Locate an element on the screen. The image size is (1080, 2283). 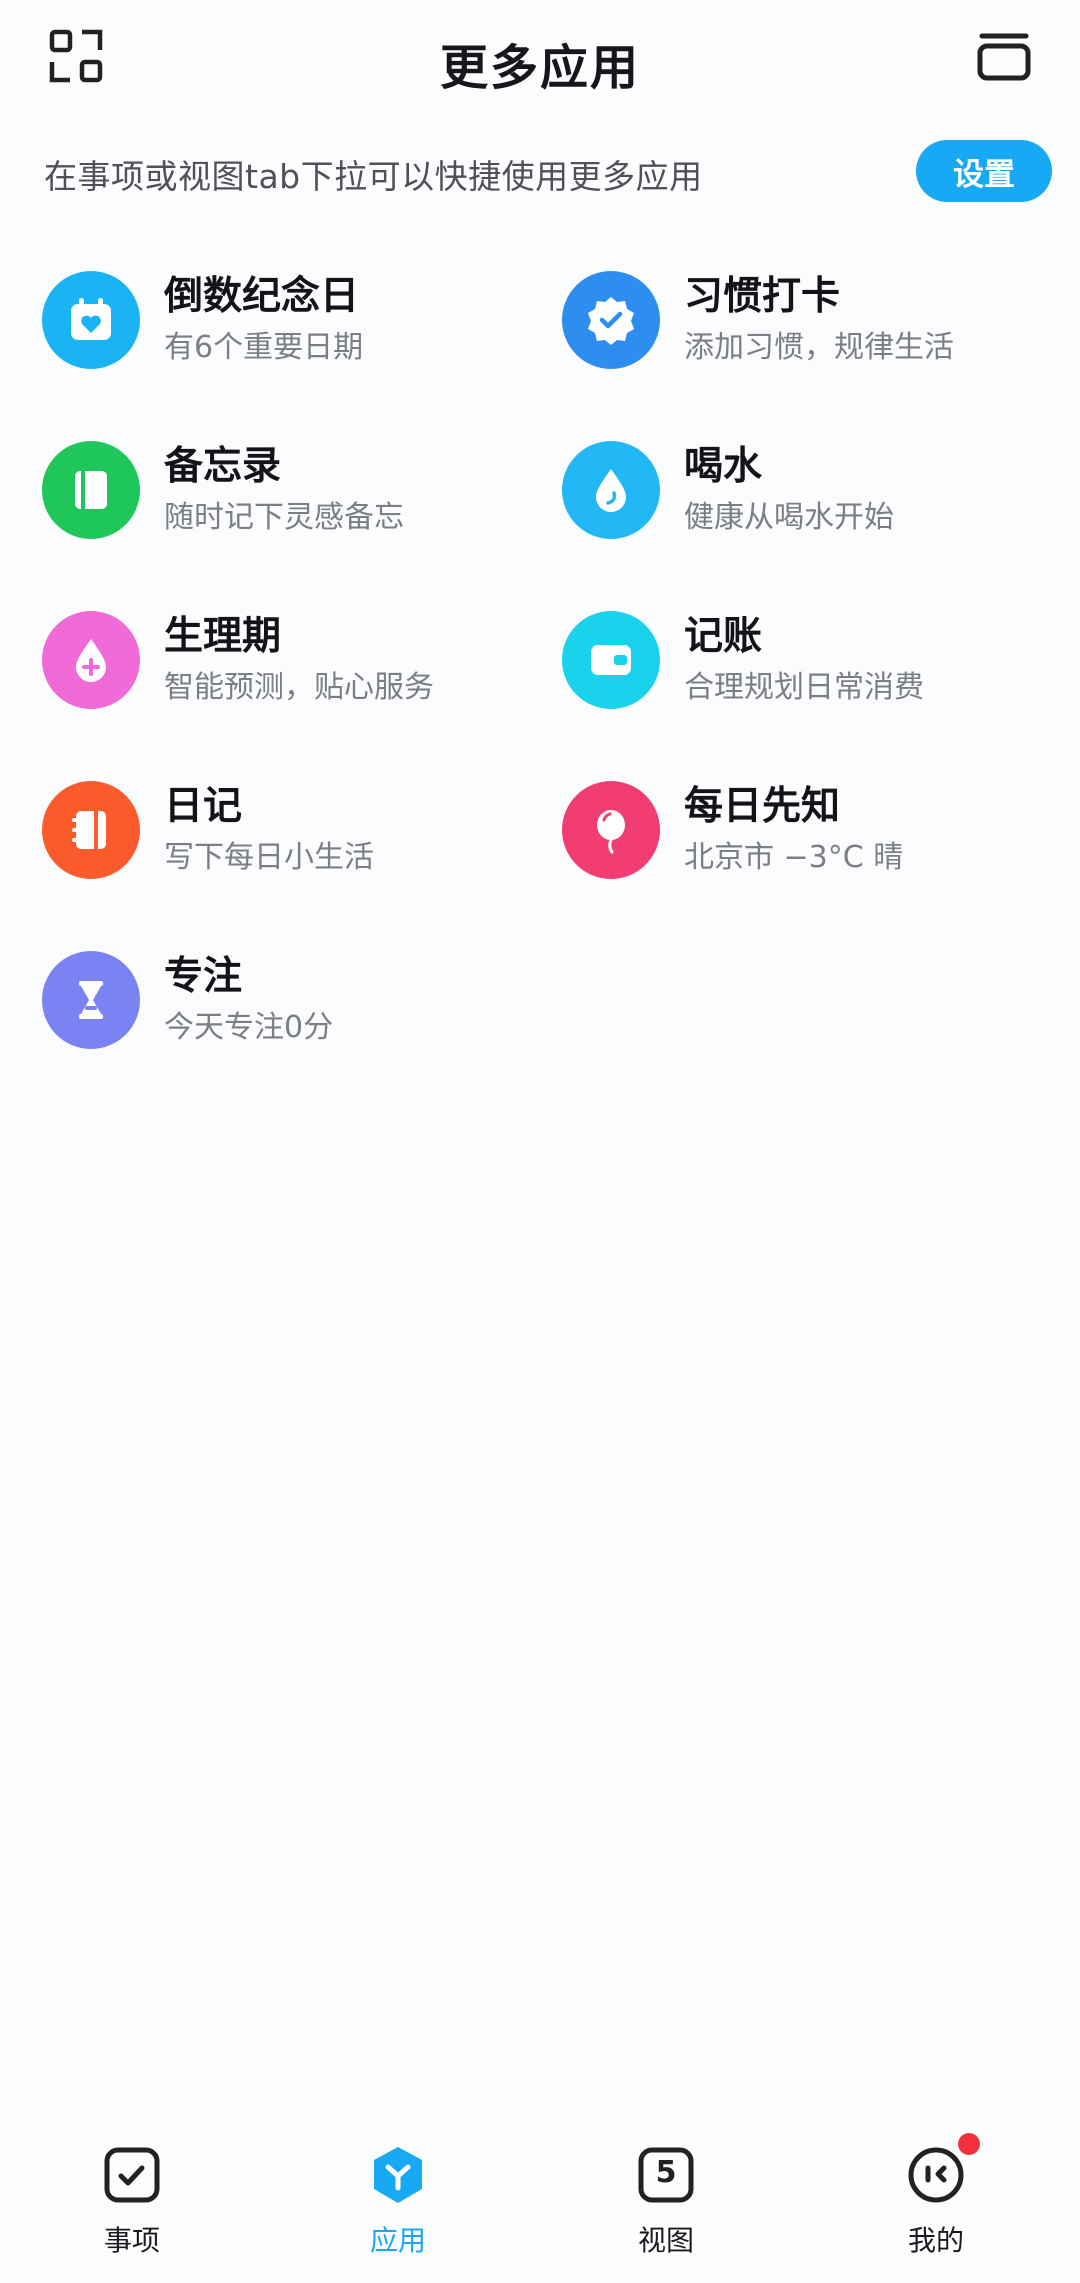
app-period-tracker: 生理期 智能预测，贴心服务 is located at coordinates (274, 660).